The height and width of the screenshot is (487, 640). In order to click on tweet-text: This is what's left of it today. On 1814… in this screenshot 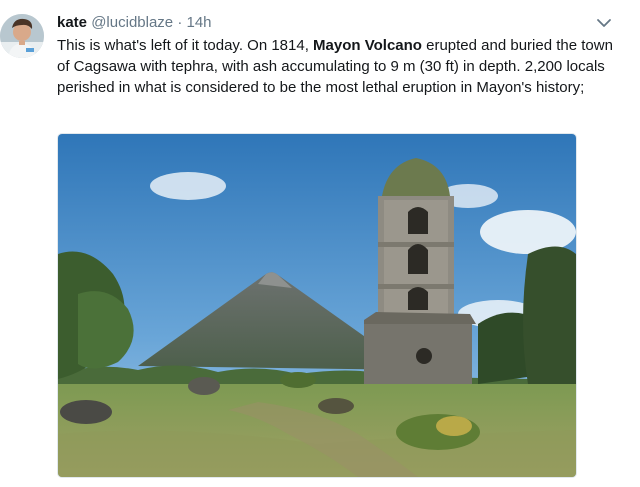, I will do `click(337, 66)`.